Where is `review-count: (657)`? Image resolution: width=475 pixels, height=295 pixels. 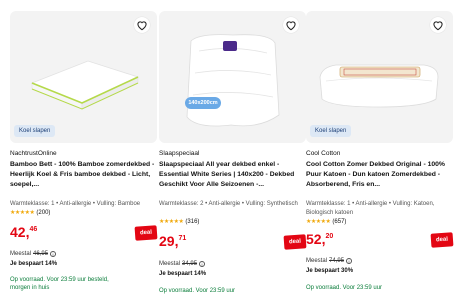 review-count: (657) is located at coordinates (339, 221).